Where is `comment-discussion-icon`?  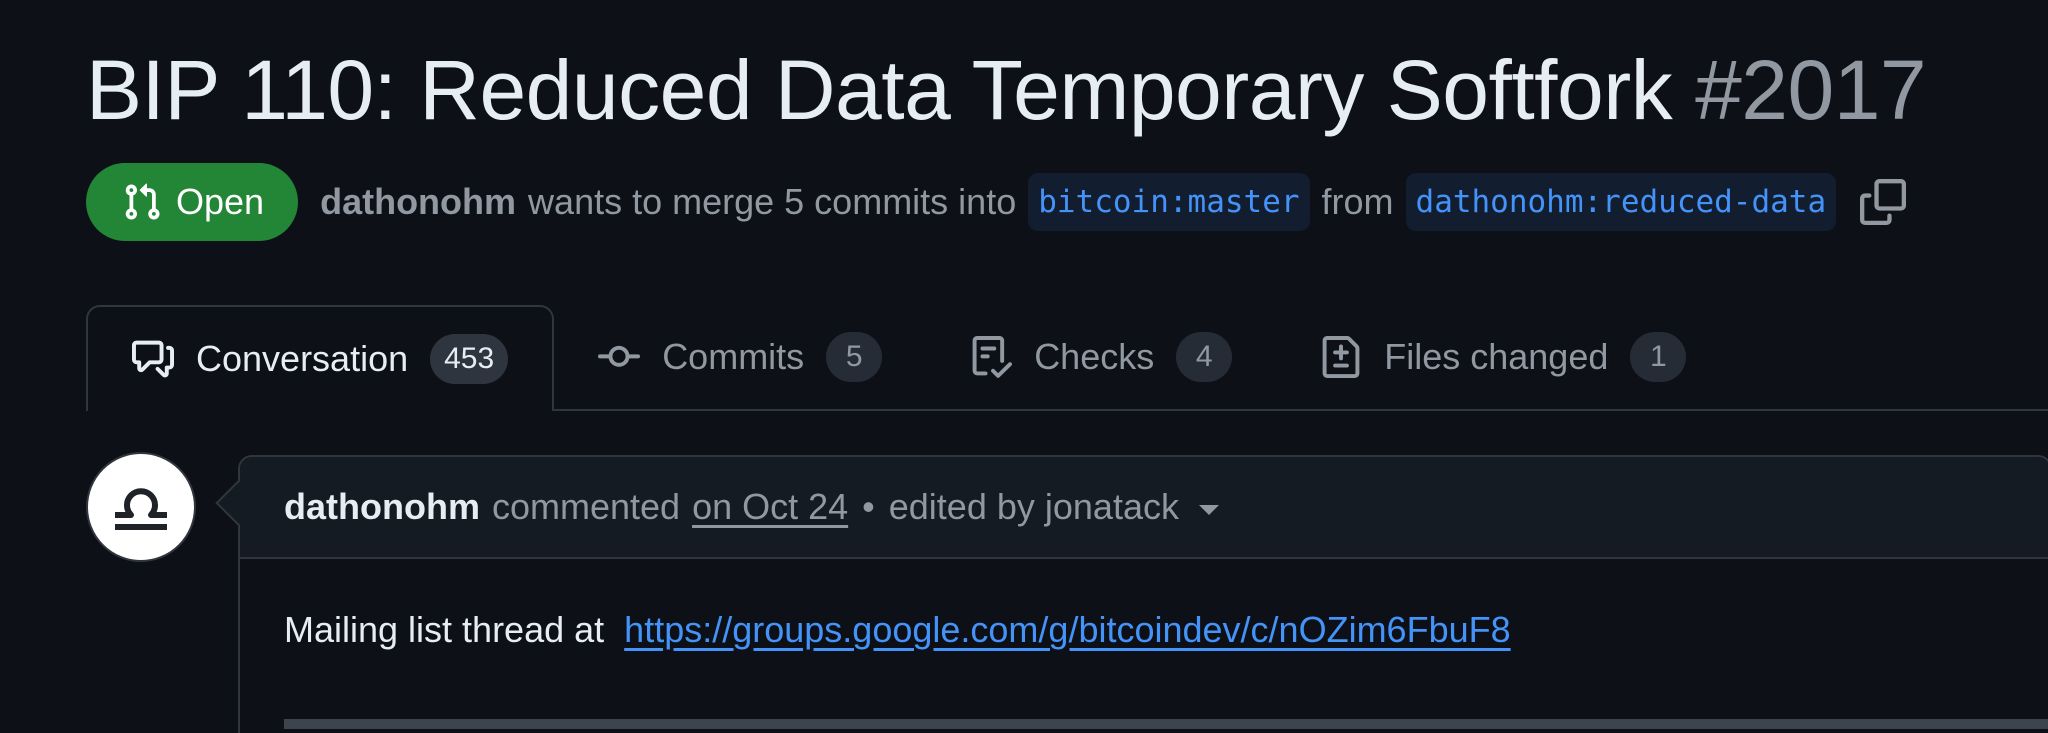 comment-discussion-icon is located at coordinates (153, 359).